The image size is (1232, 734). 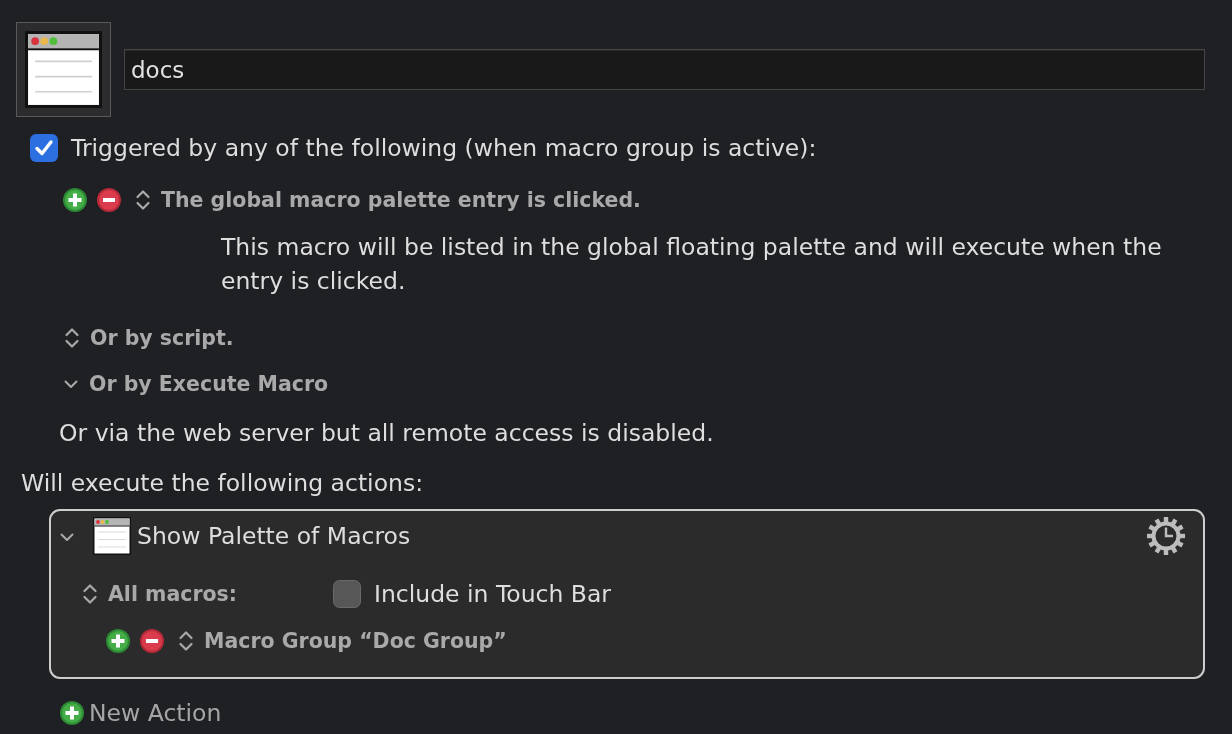 What do you see at coordinates (67, 537) in the screenshot?
I see `chevron-down-icon` at bounding box center [67, 537].